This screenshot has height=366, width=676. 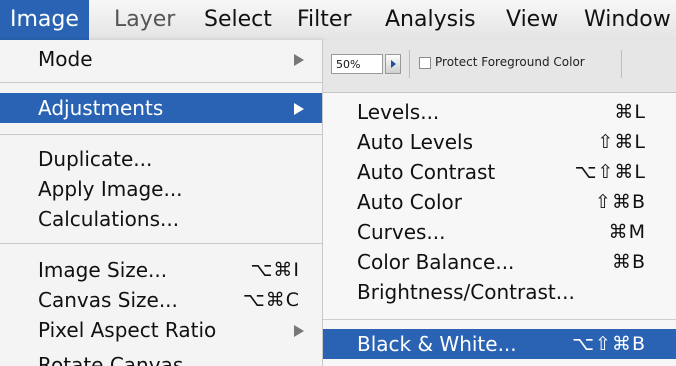 What do you see at coordinates (499, 202) in the screenshot?
I see `menu-item-auto-color: Auto Color ⇧⌘B` at bounding box center [499, 202].